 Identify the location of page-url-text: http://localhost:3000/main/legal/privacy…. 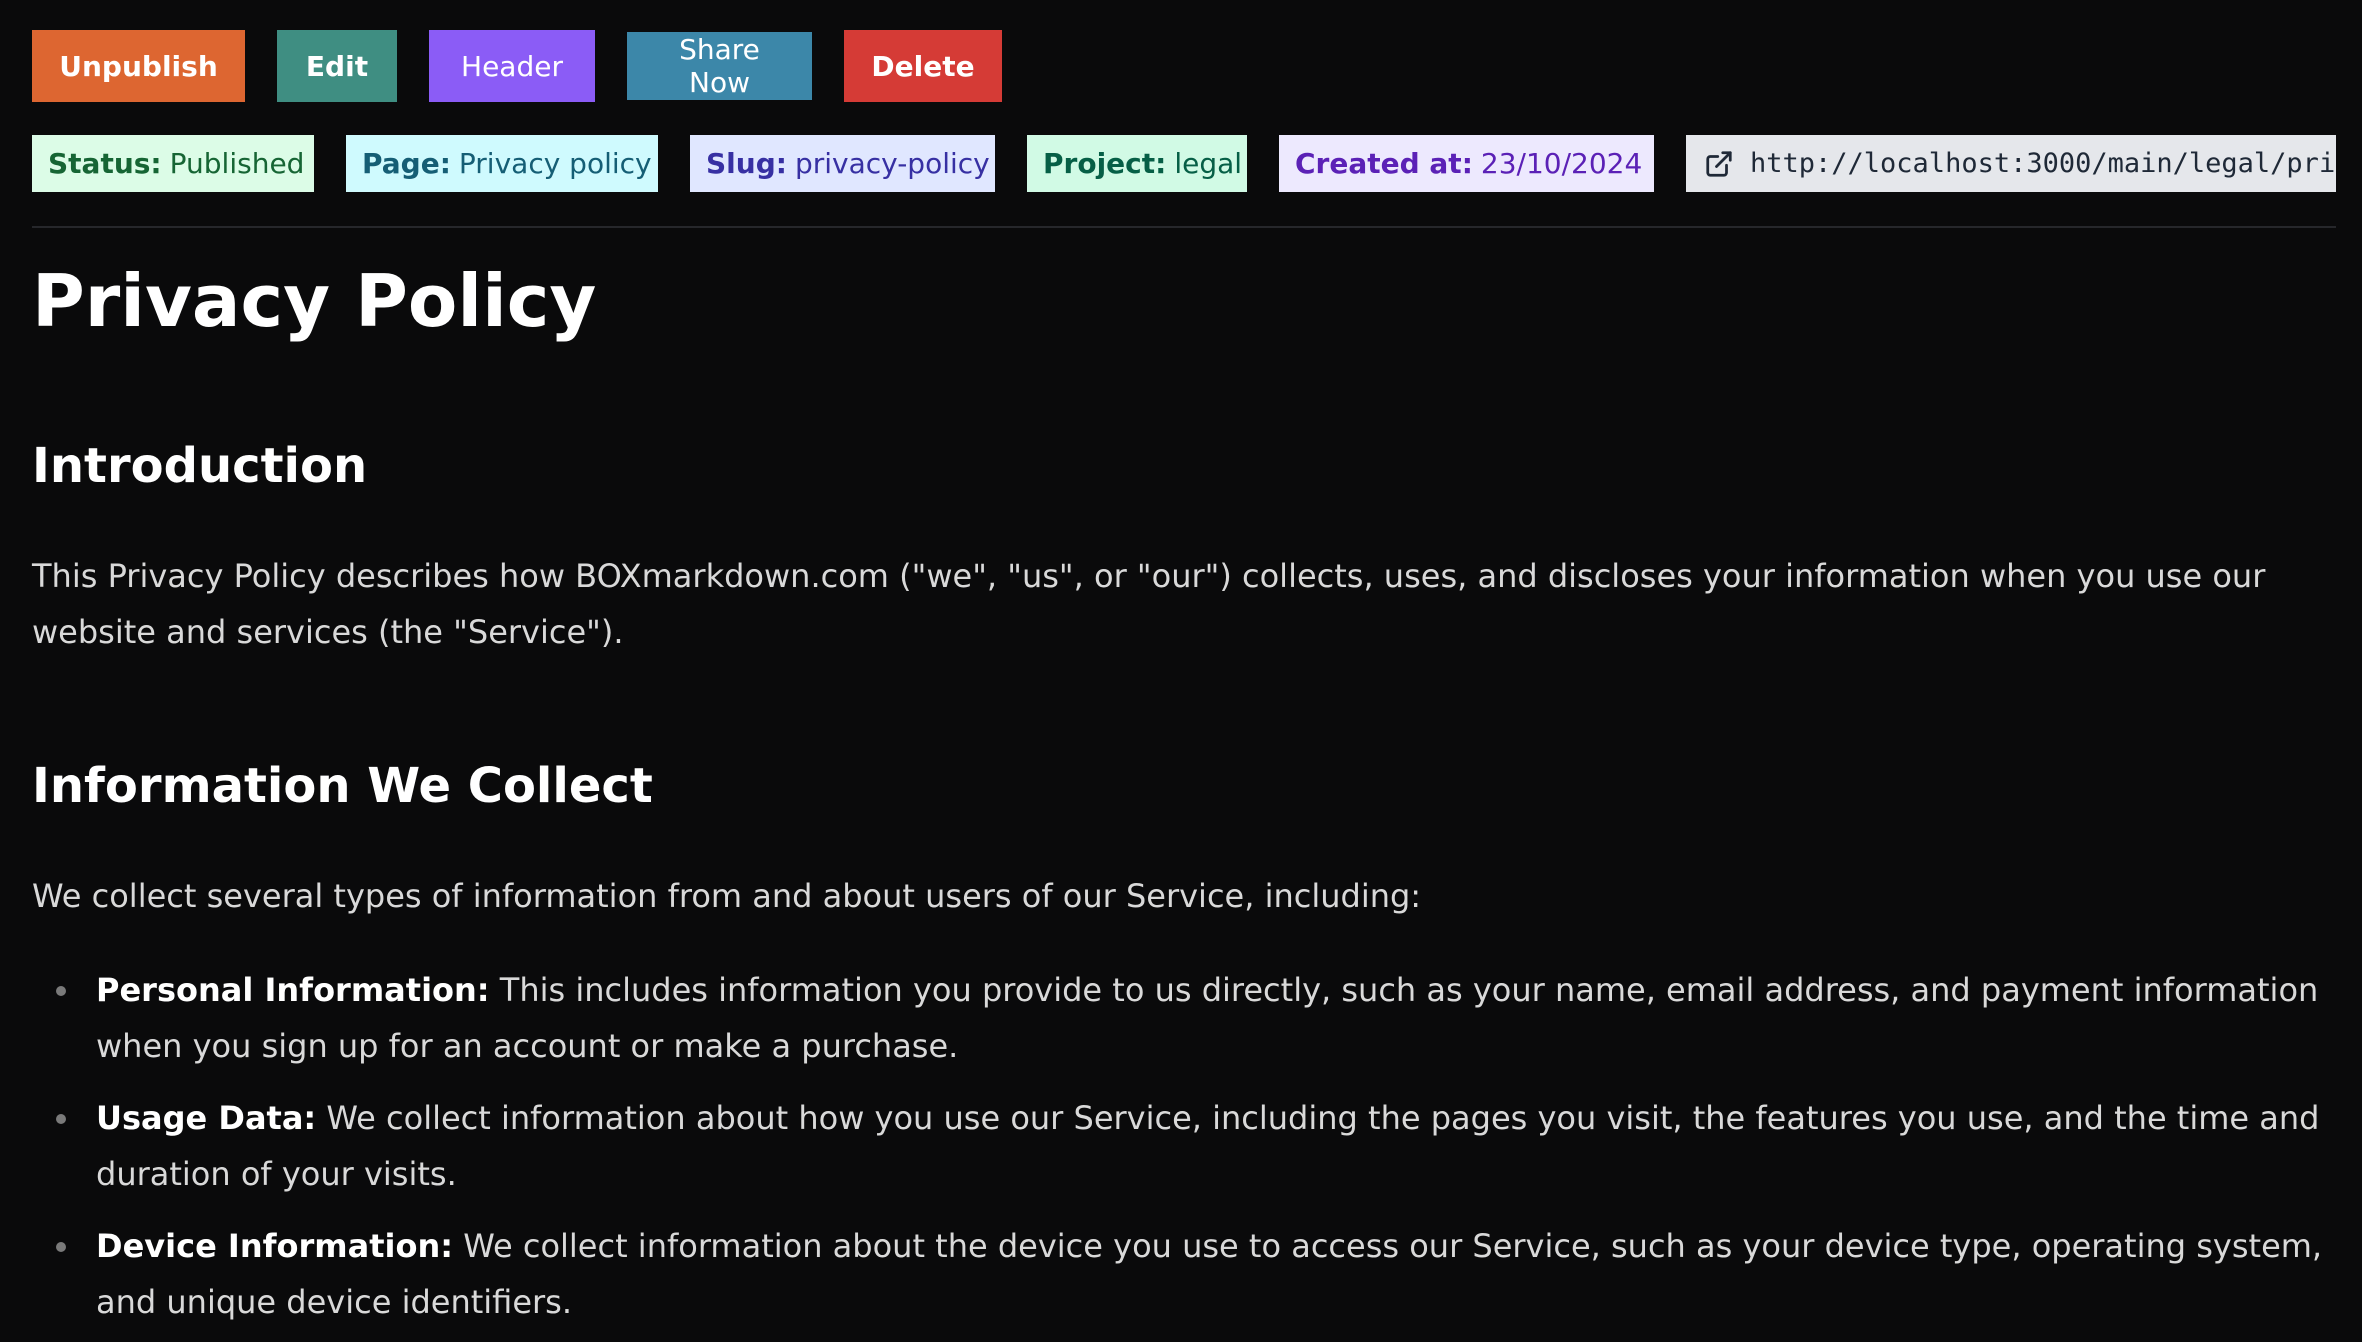
(2043, 163).